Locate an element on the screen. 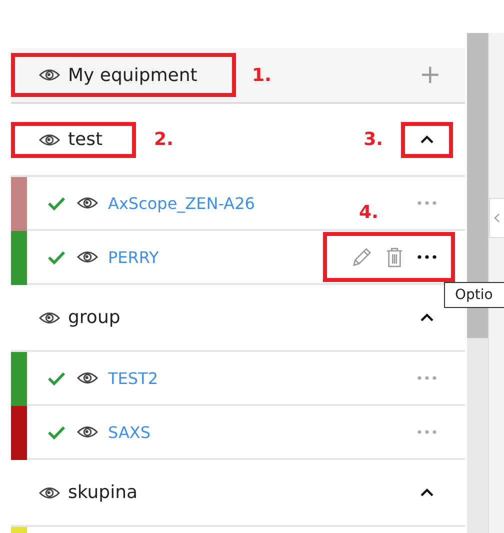  tooltip: Optio is located at coordinates (474, 295).